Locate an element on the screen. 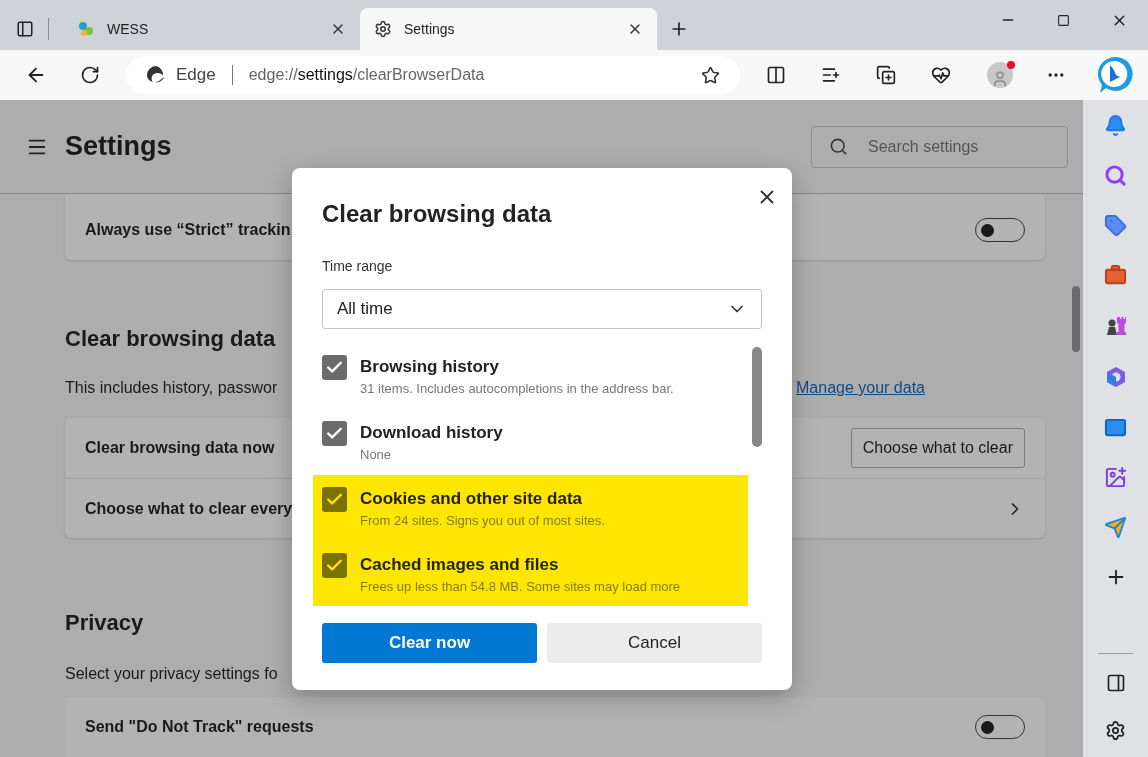  split-screen-icon is located at coordinates (776, 75).